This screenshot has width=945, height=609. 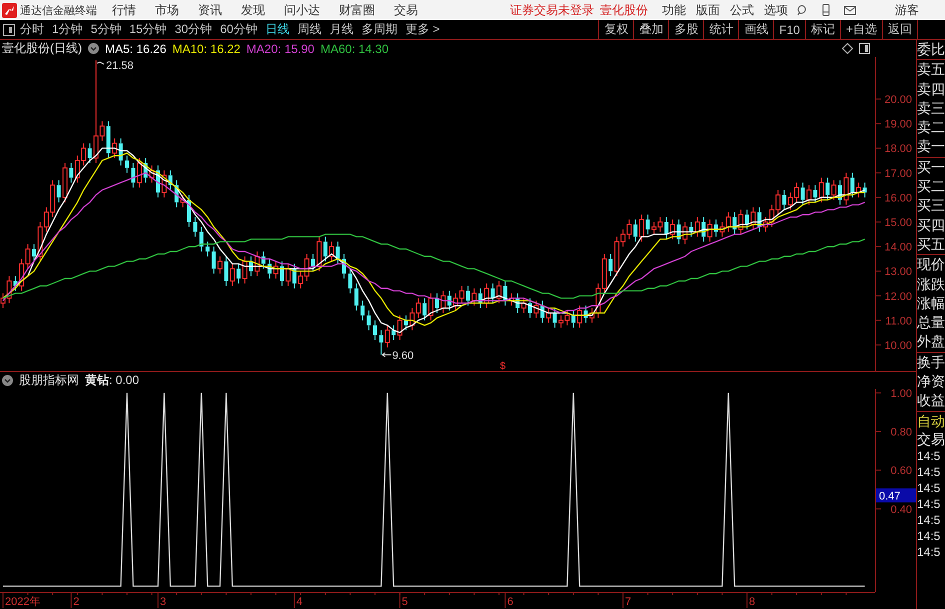 What do you see at coordinates (826, 10) in the screenshot?
I see `phone-icon` at bounding box center [826, 10].